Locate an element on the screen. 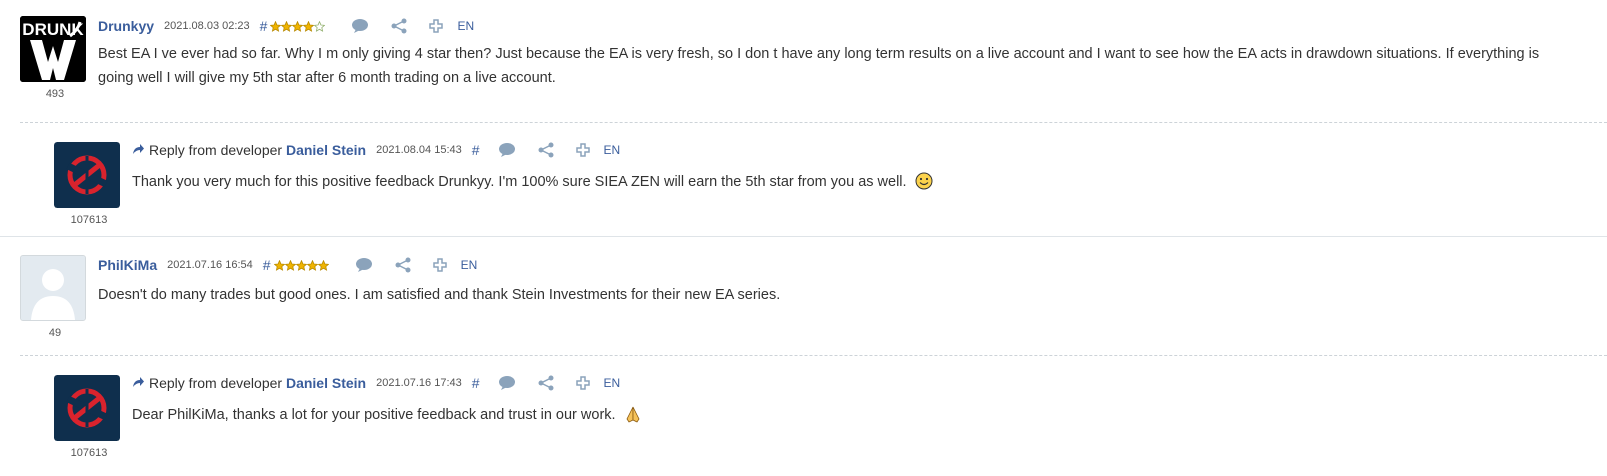  avatar: DRUNK is located at coordinates (53, 49).